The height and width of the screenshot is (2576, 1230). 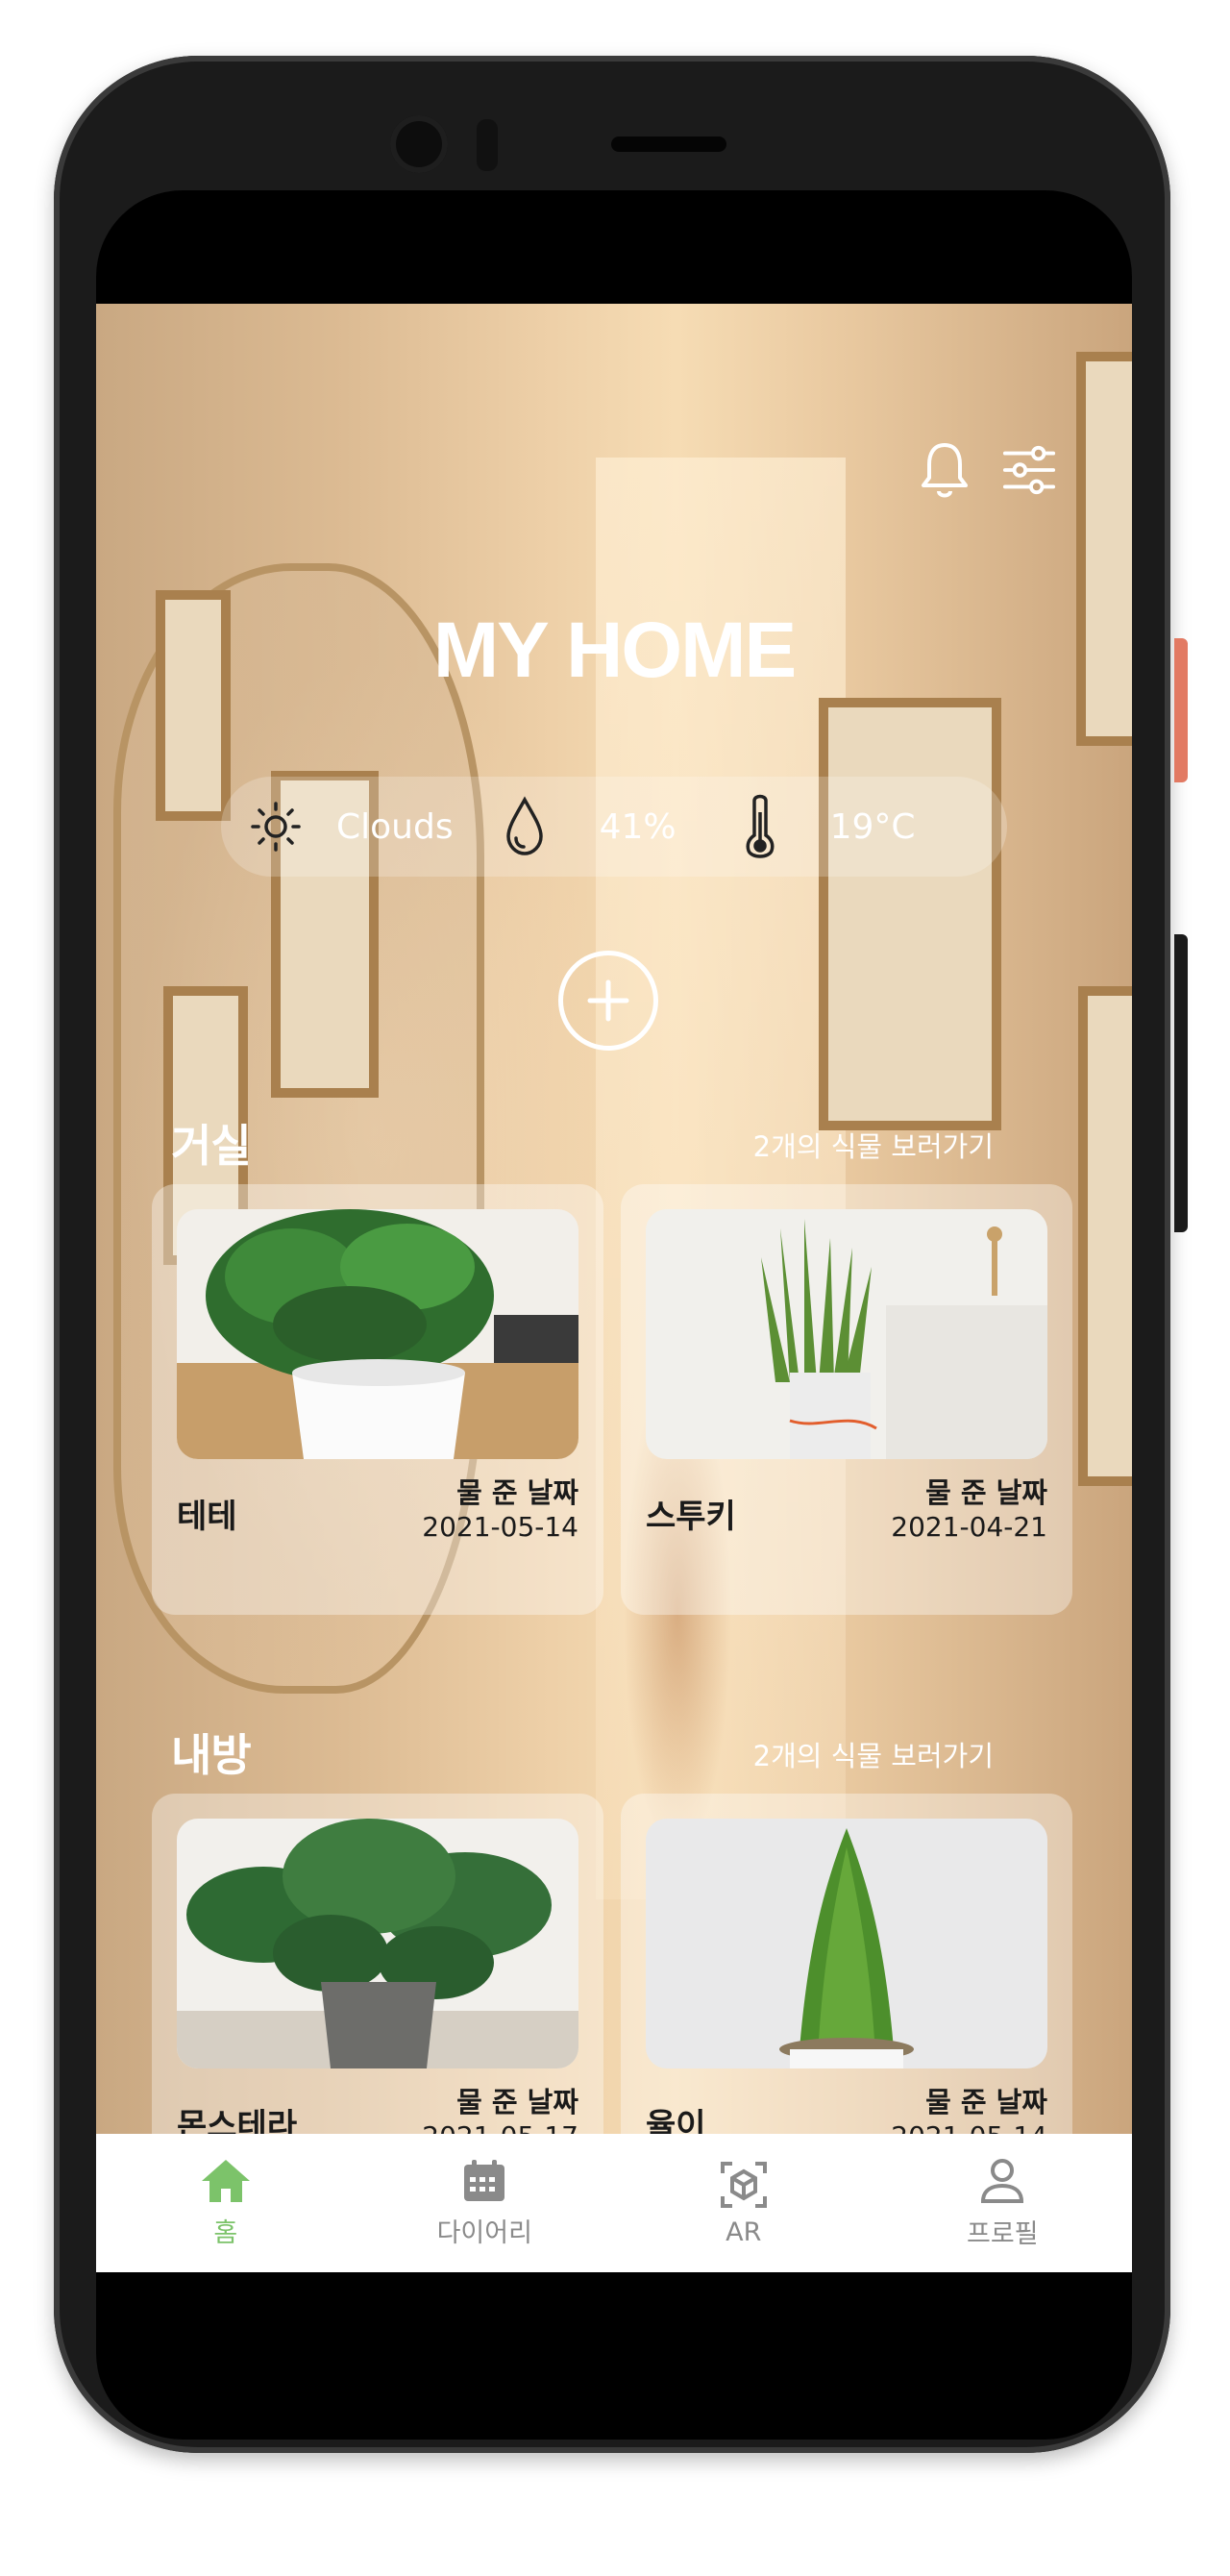 What do you see at coordinates (676, 2120) in the screenshot?
I see `plant-name: 율이` at bounding box center [676, 2120].